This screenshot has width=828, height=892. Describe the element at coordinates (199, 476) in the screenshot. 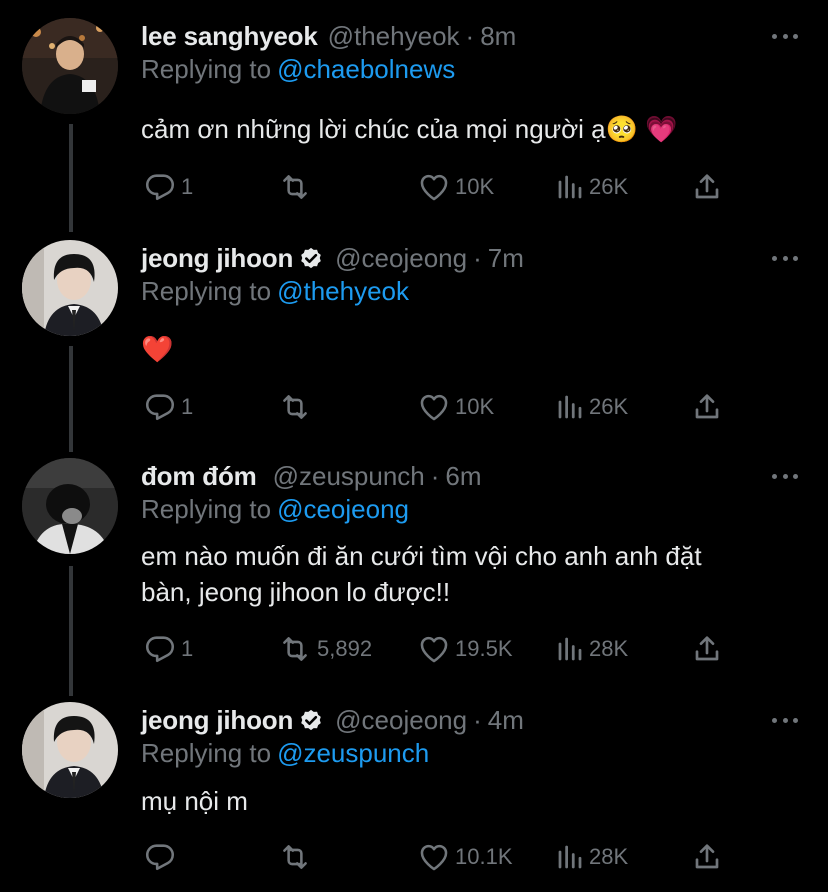

I see `display-name: đom đóm` at that location.